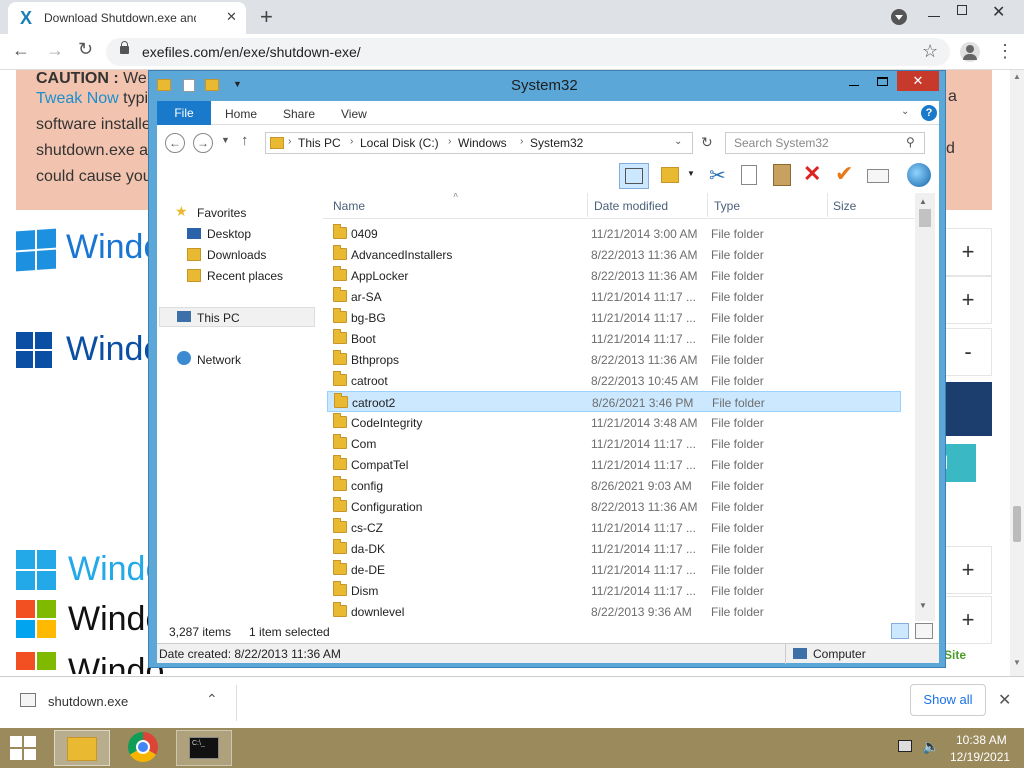 Image resolution: width=1024 pixels, height=768 pixels. What do you see at coordinates (948, 700) in the screenshot?
I see `show-all-button: Show all` at bounding box center [948, 700].